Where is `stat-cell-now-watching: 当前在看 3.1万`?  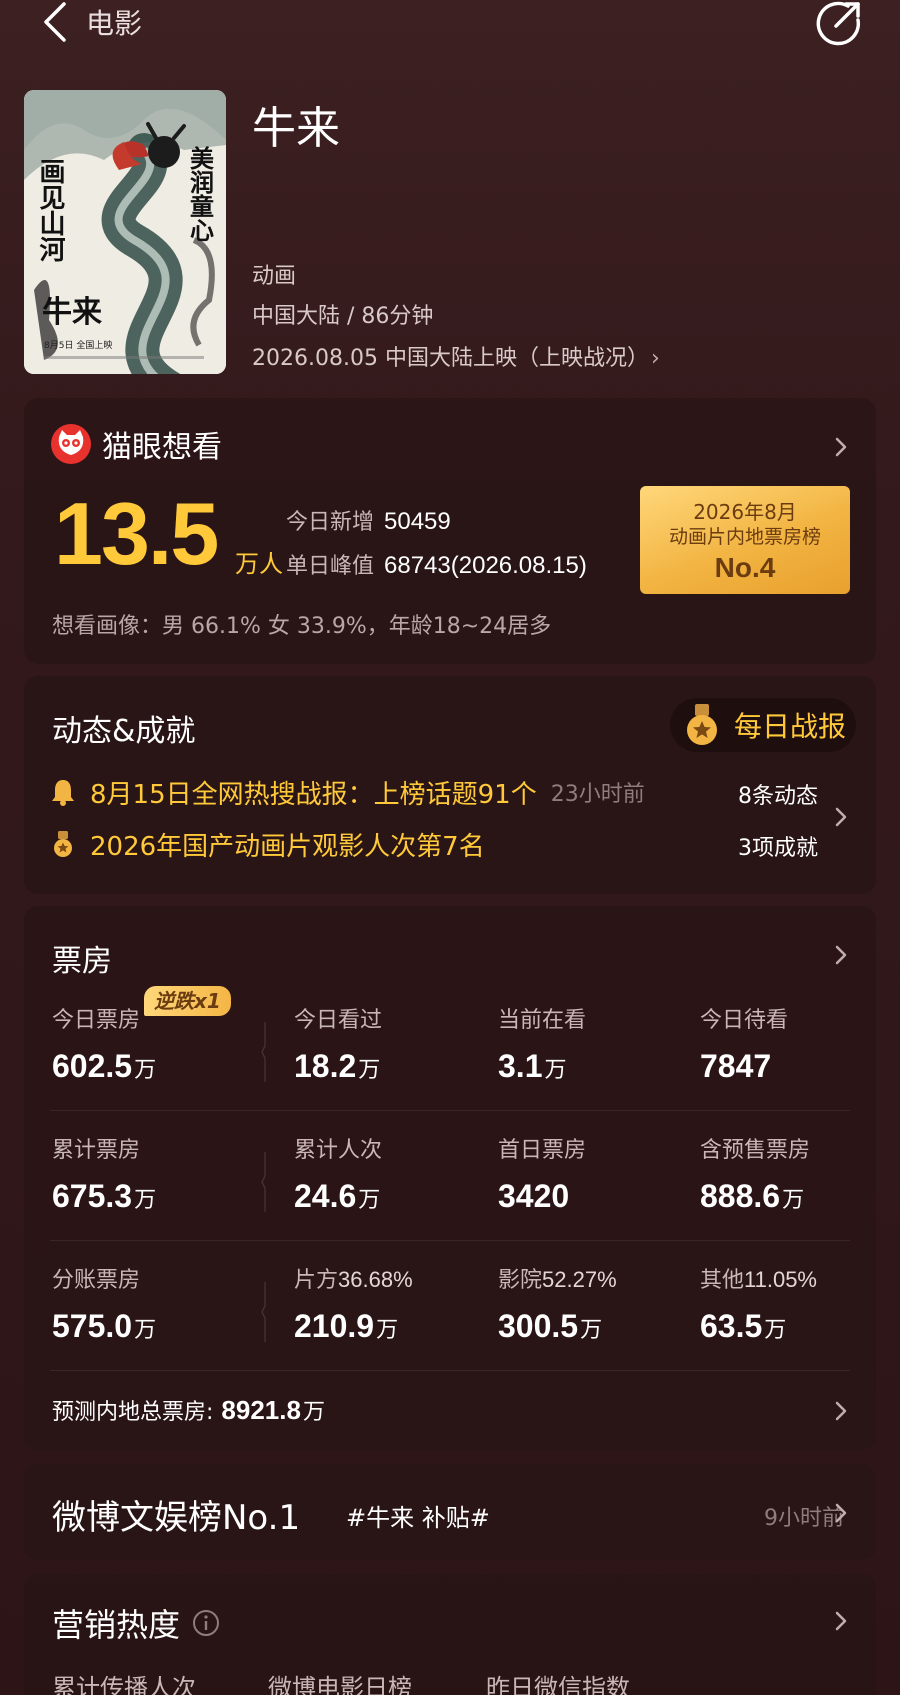 stat-cell-now-watching: 当前在看 3.1万 is located at coordinates (542, 1043).